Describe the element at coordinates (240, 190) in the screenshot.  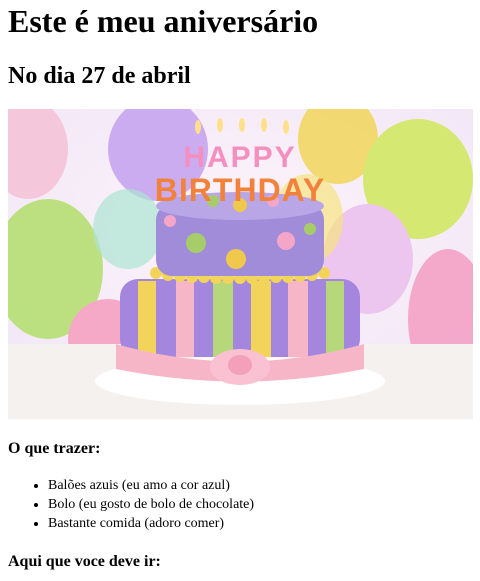
I see `banner-birthday: BIRTHDAY` at that location.